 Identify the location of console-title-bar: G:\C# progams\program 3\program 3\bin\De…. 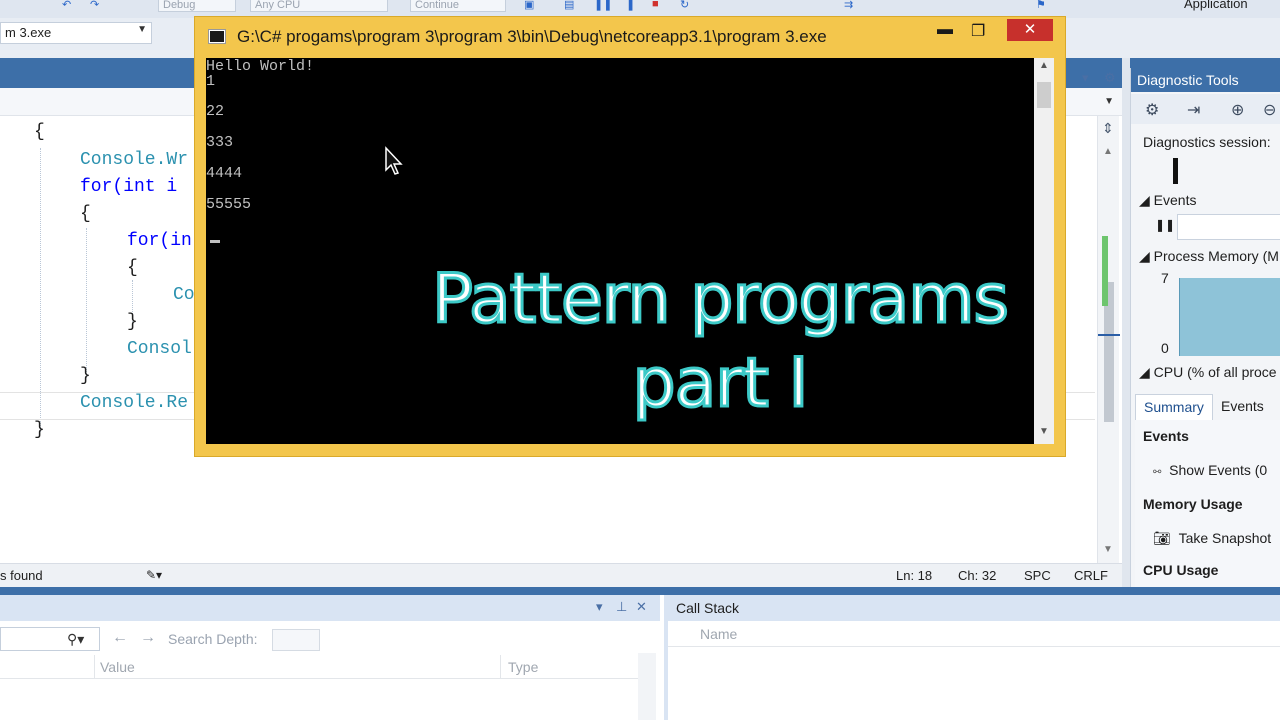
(630, 37).